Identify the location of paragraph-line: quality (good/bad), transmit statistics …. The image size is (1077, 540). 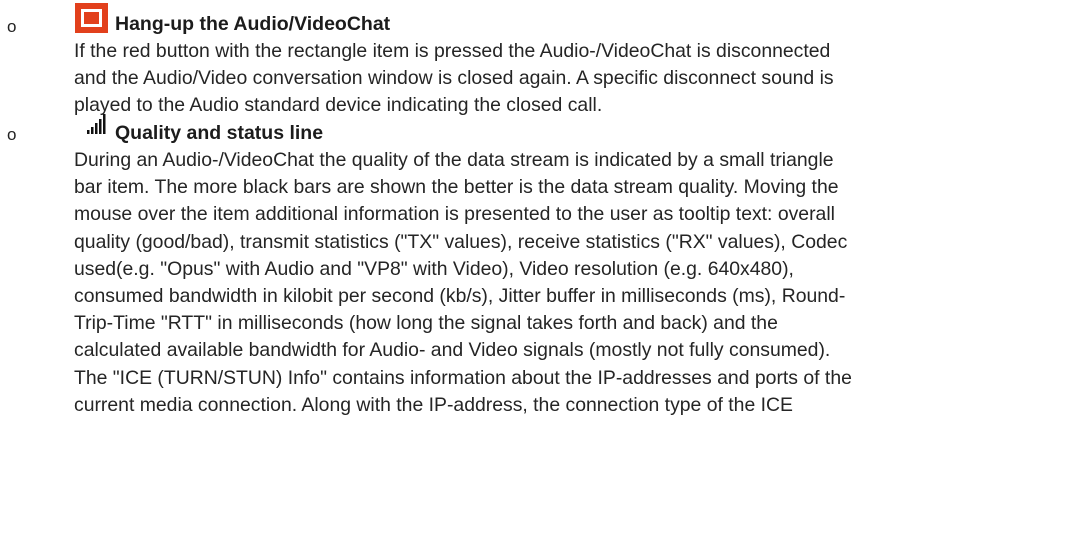
(461, 241).